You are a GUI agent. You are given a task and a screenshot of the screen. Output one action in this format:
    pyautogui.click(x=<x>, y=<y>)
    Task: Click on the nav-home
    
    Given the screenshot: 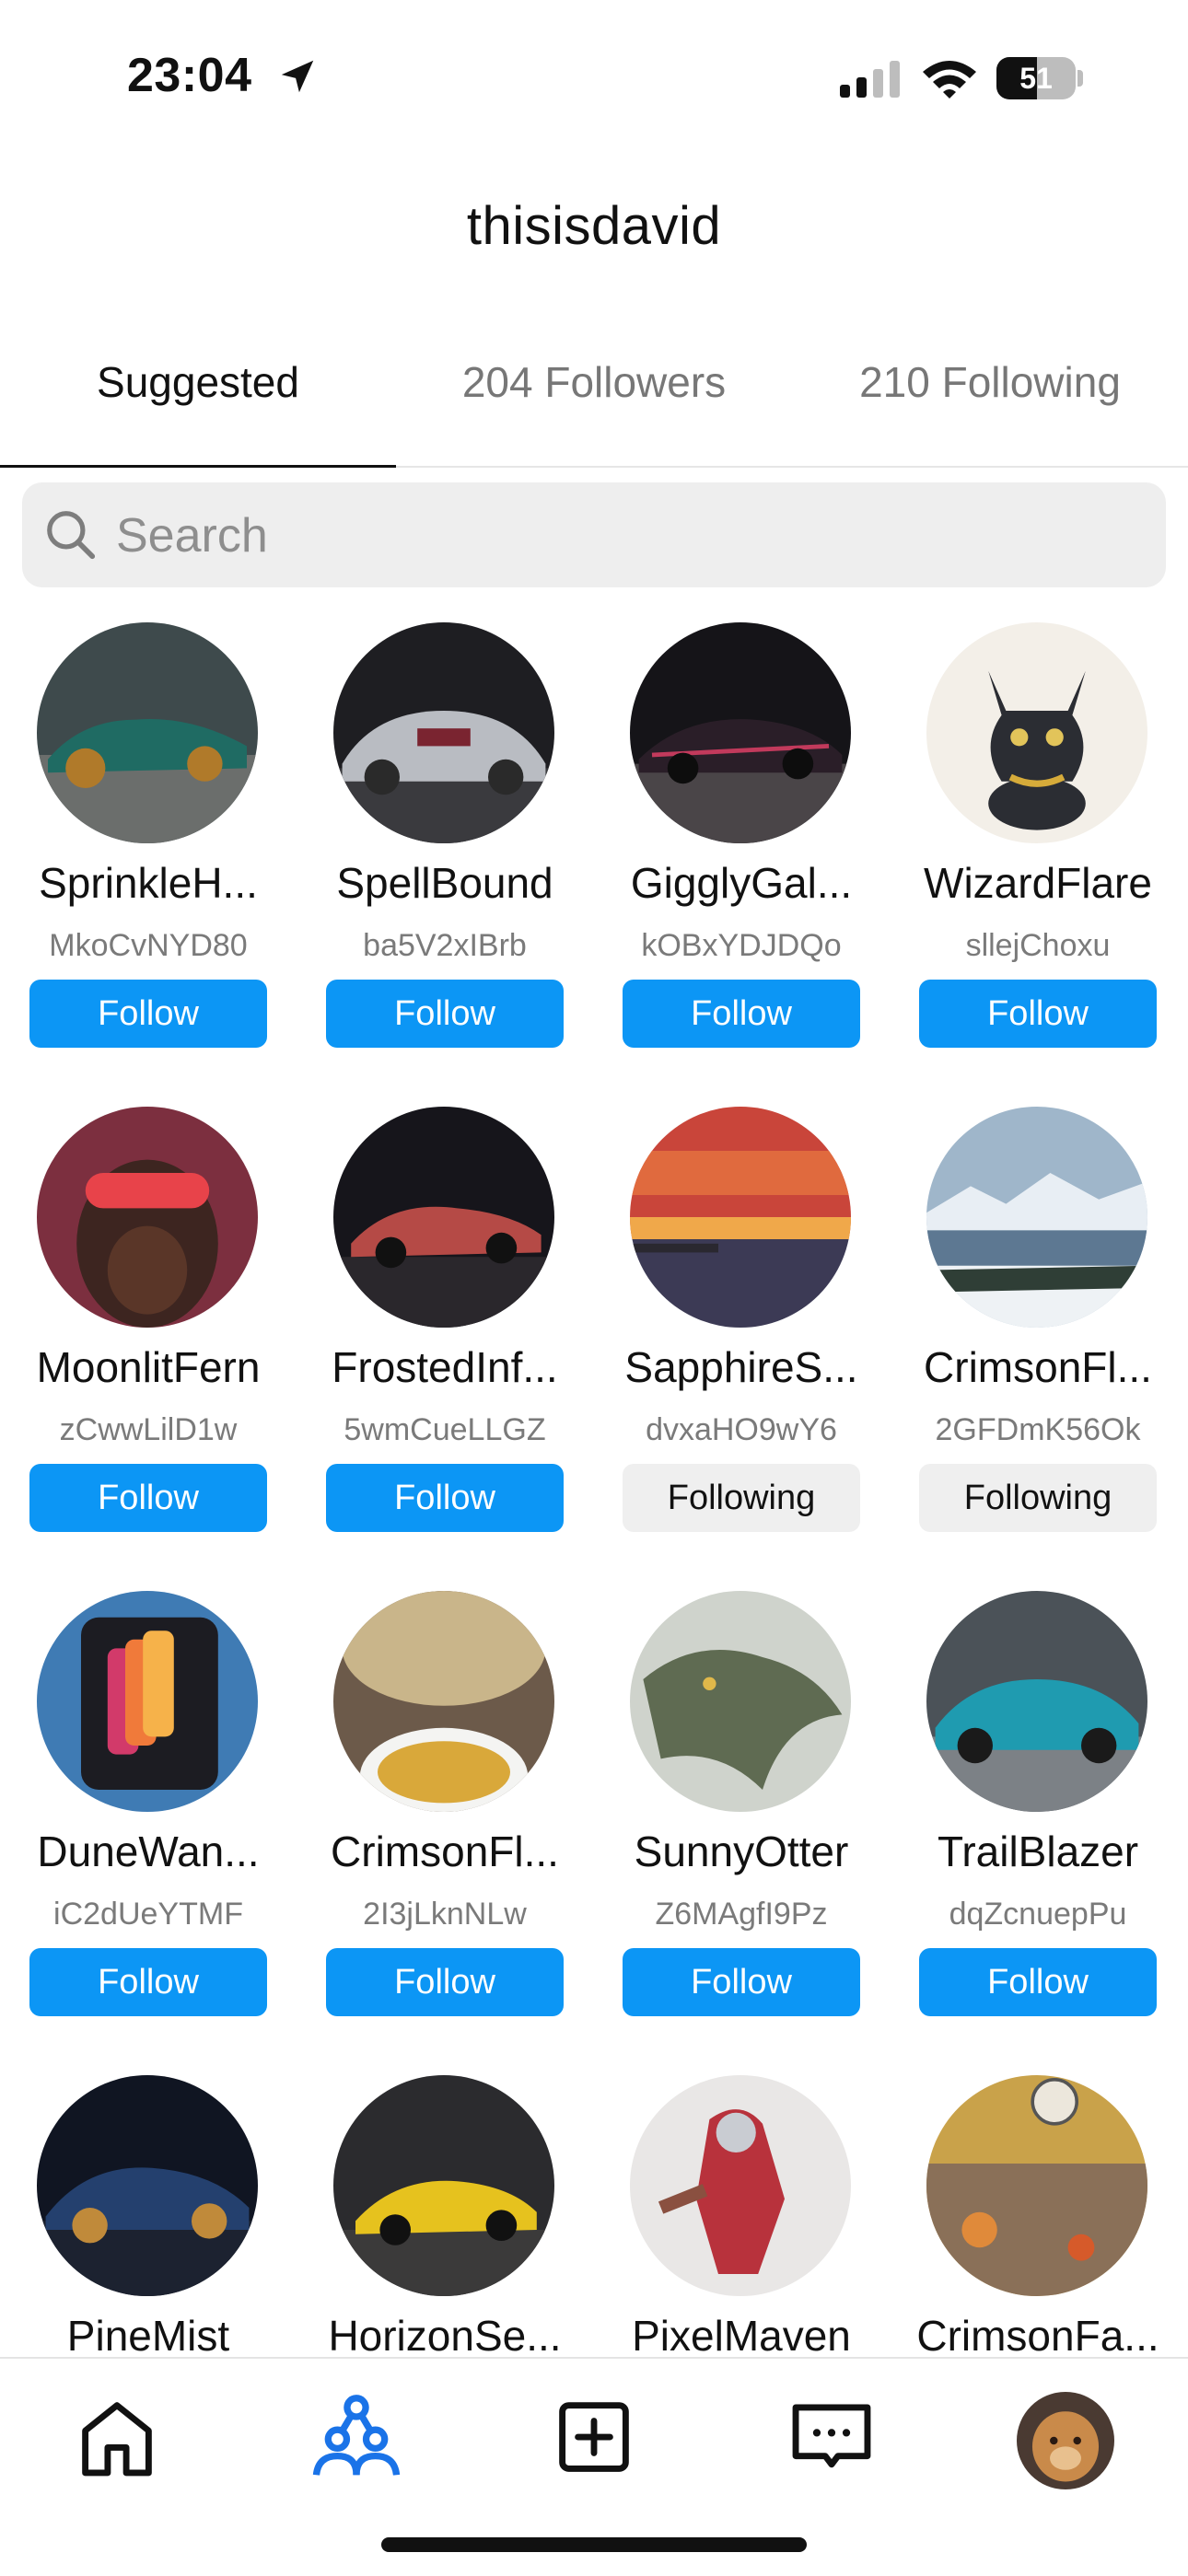 What is the action you would take?
    pyautogui.click(x=117, y=2437)
    